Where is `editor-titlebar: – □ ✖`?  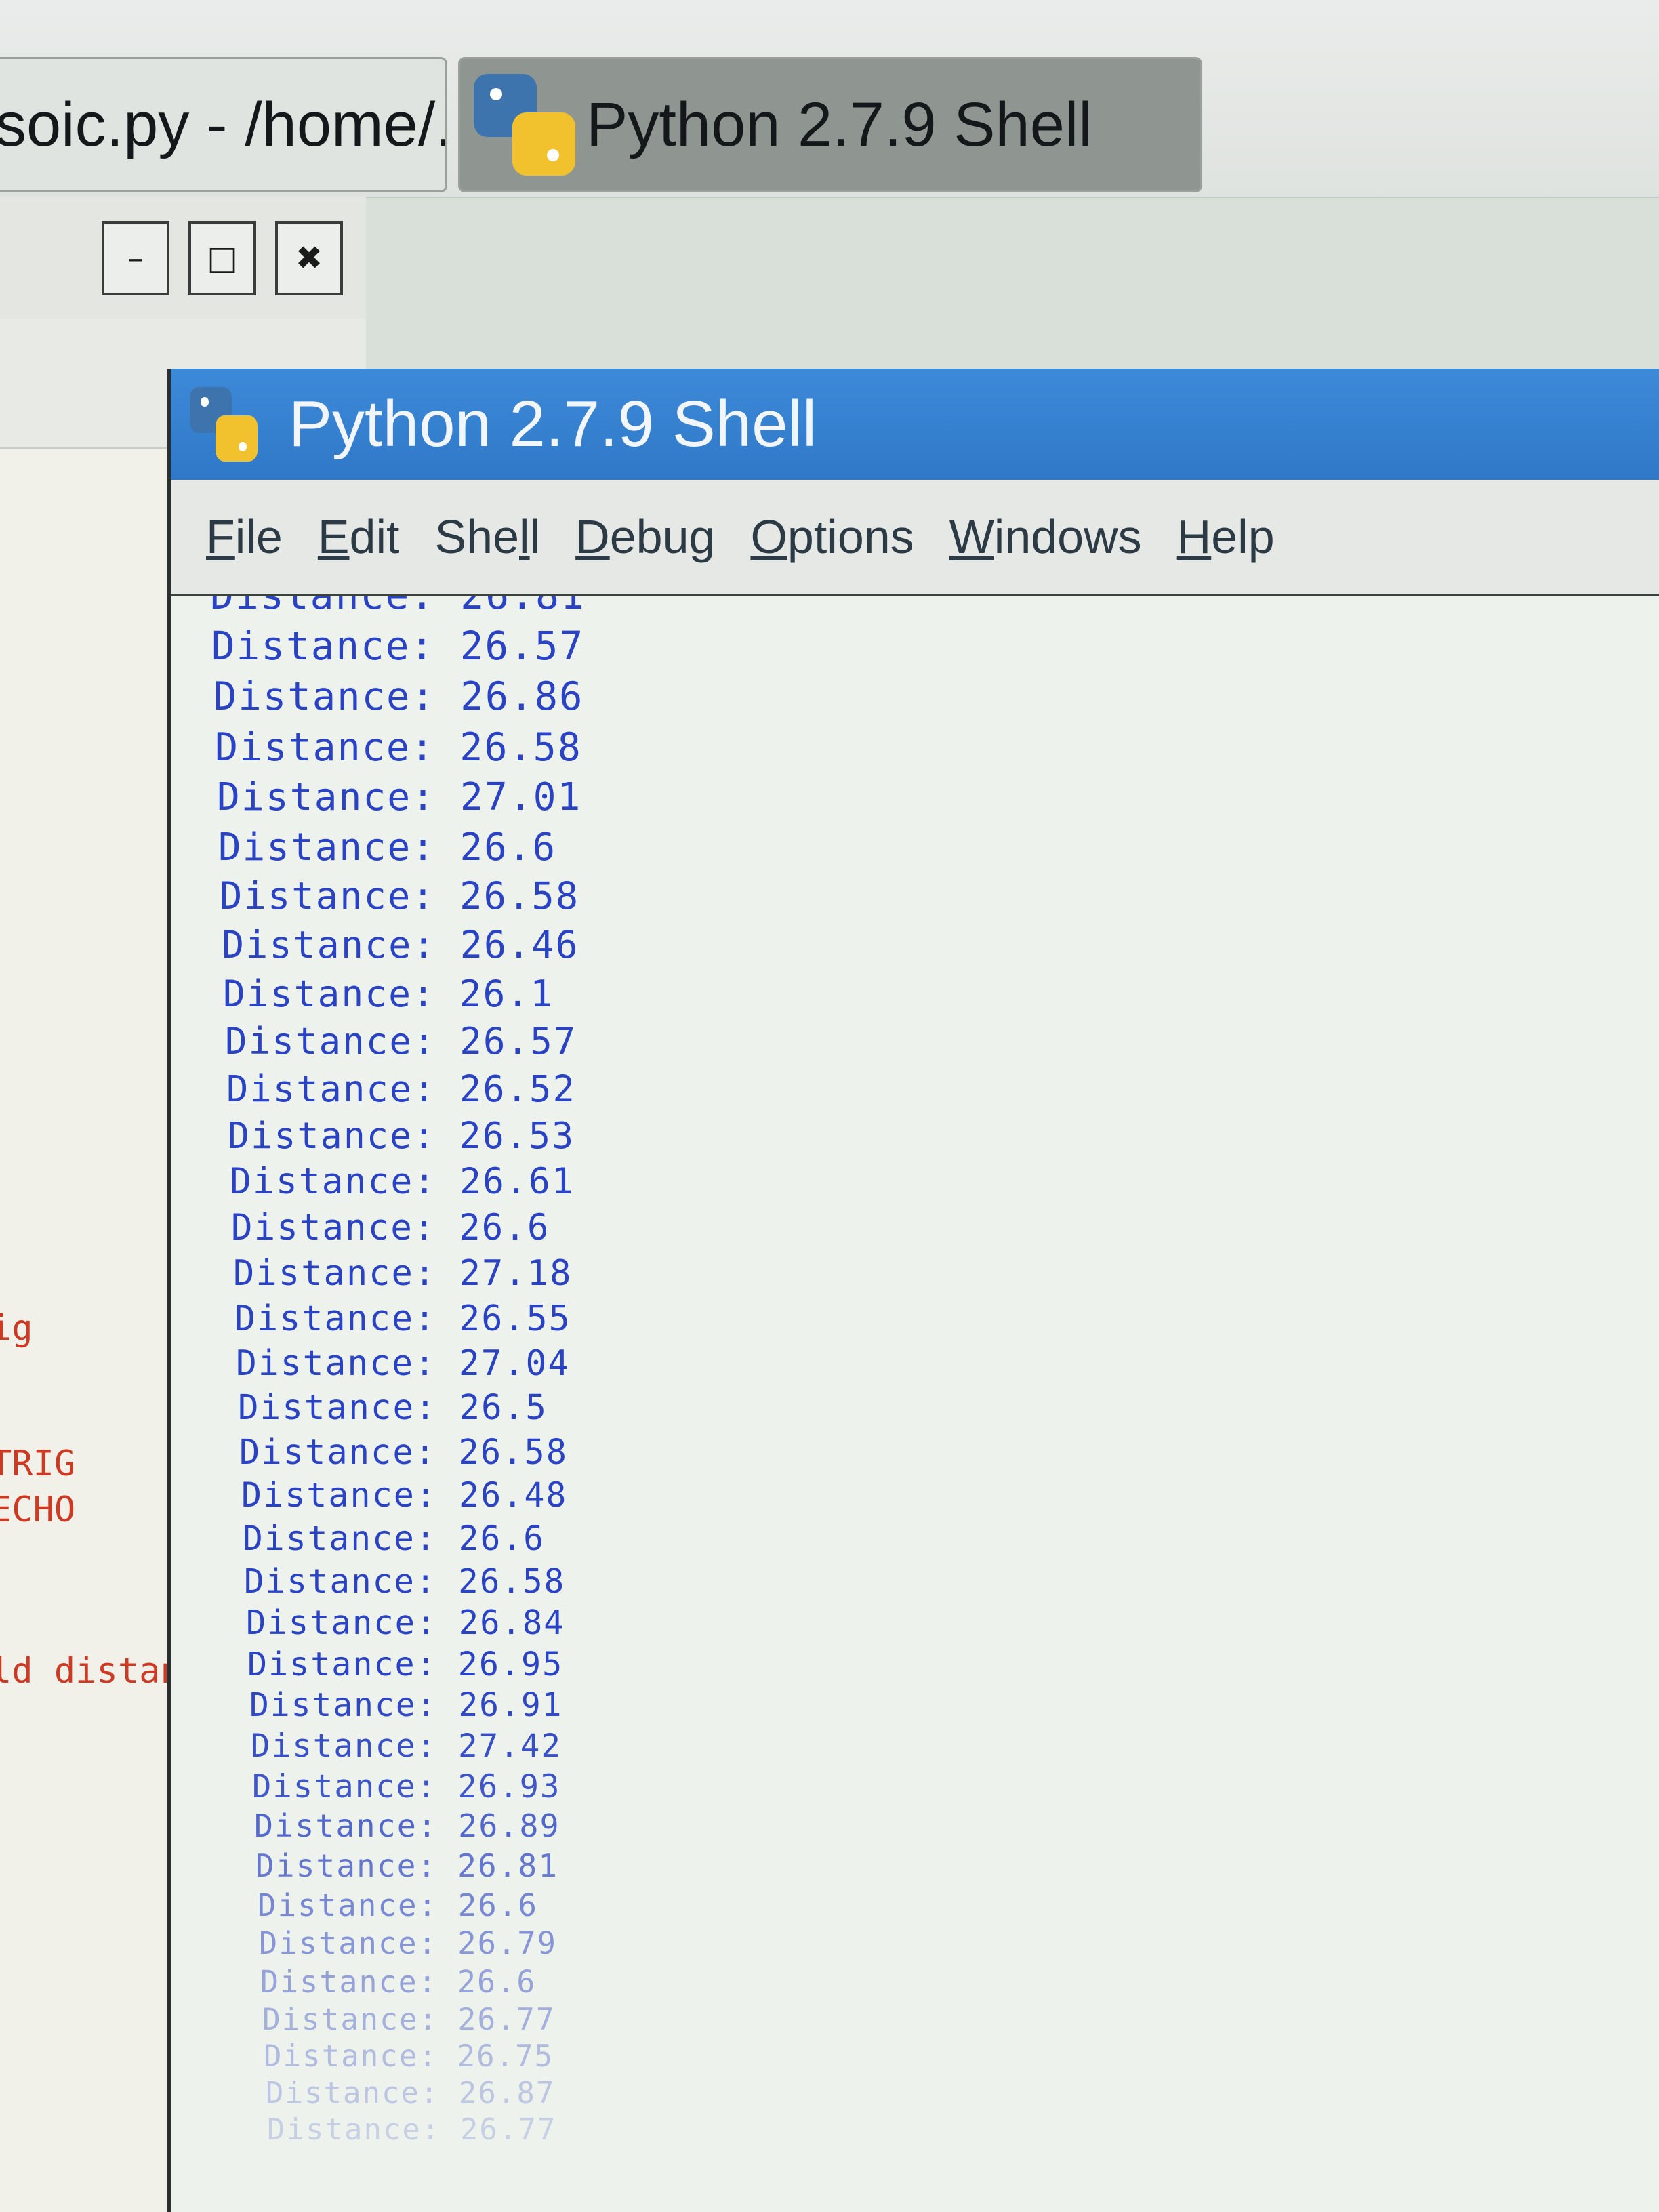 editor-titlebar: – □ ✖ is located at coordinates (183, 259).